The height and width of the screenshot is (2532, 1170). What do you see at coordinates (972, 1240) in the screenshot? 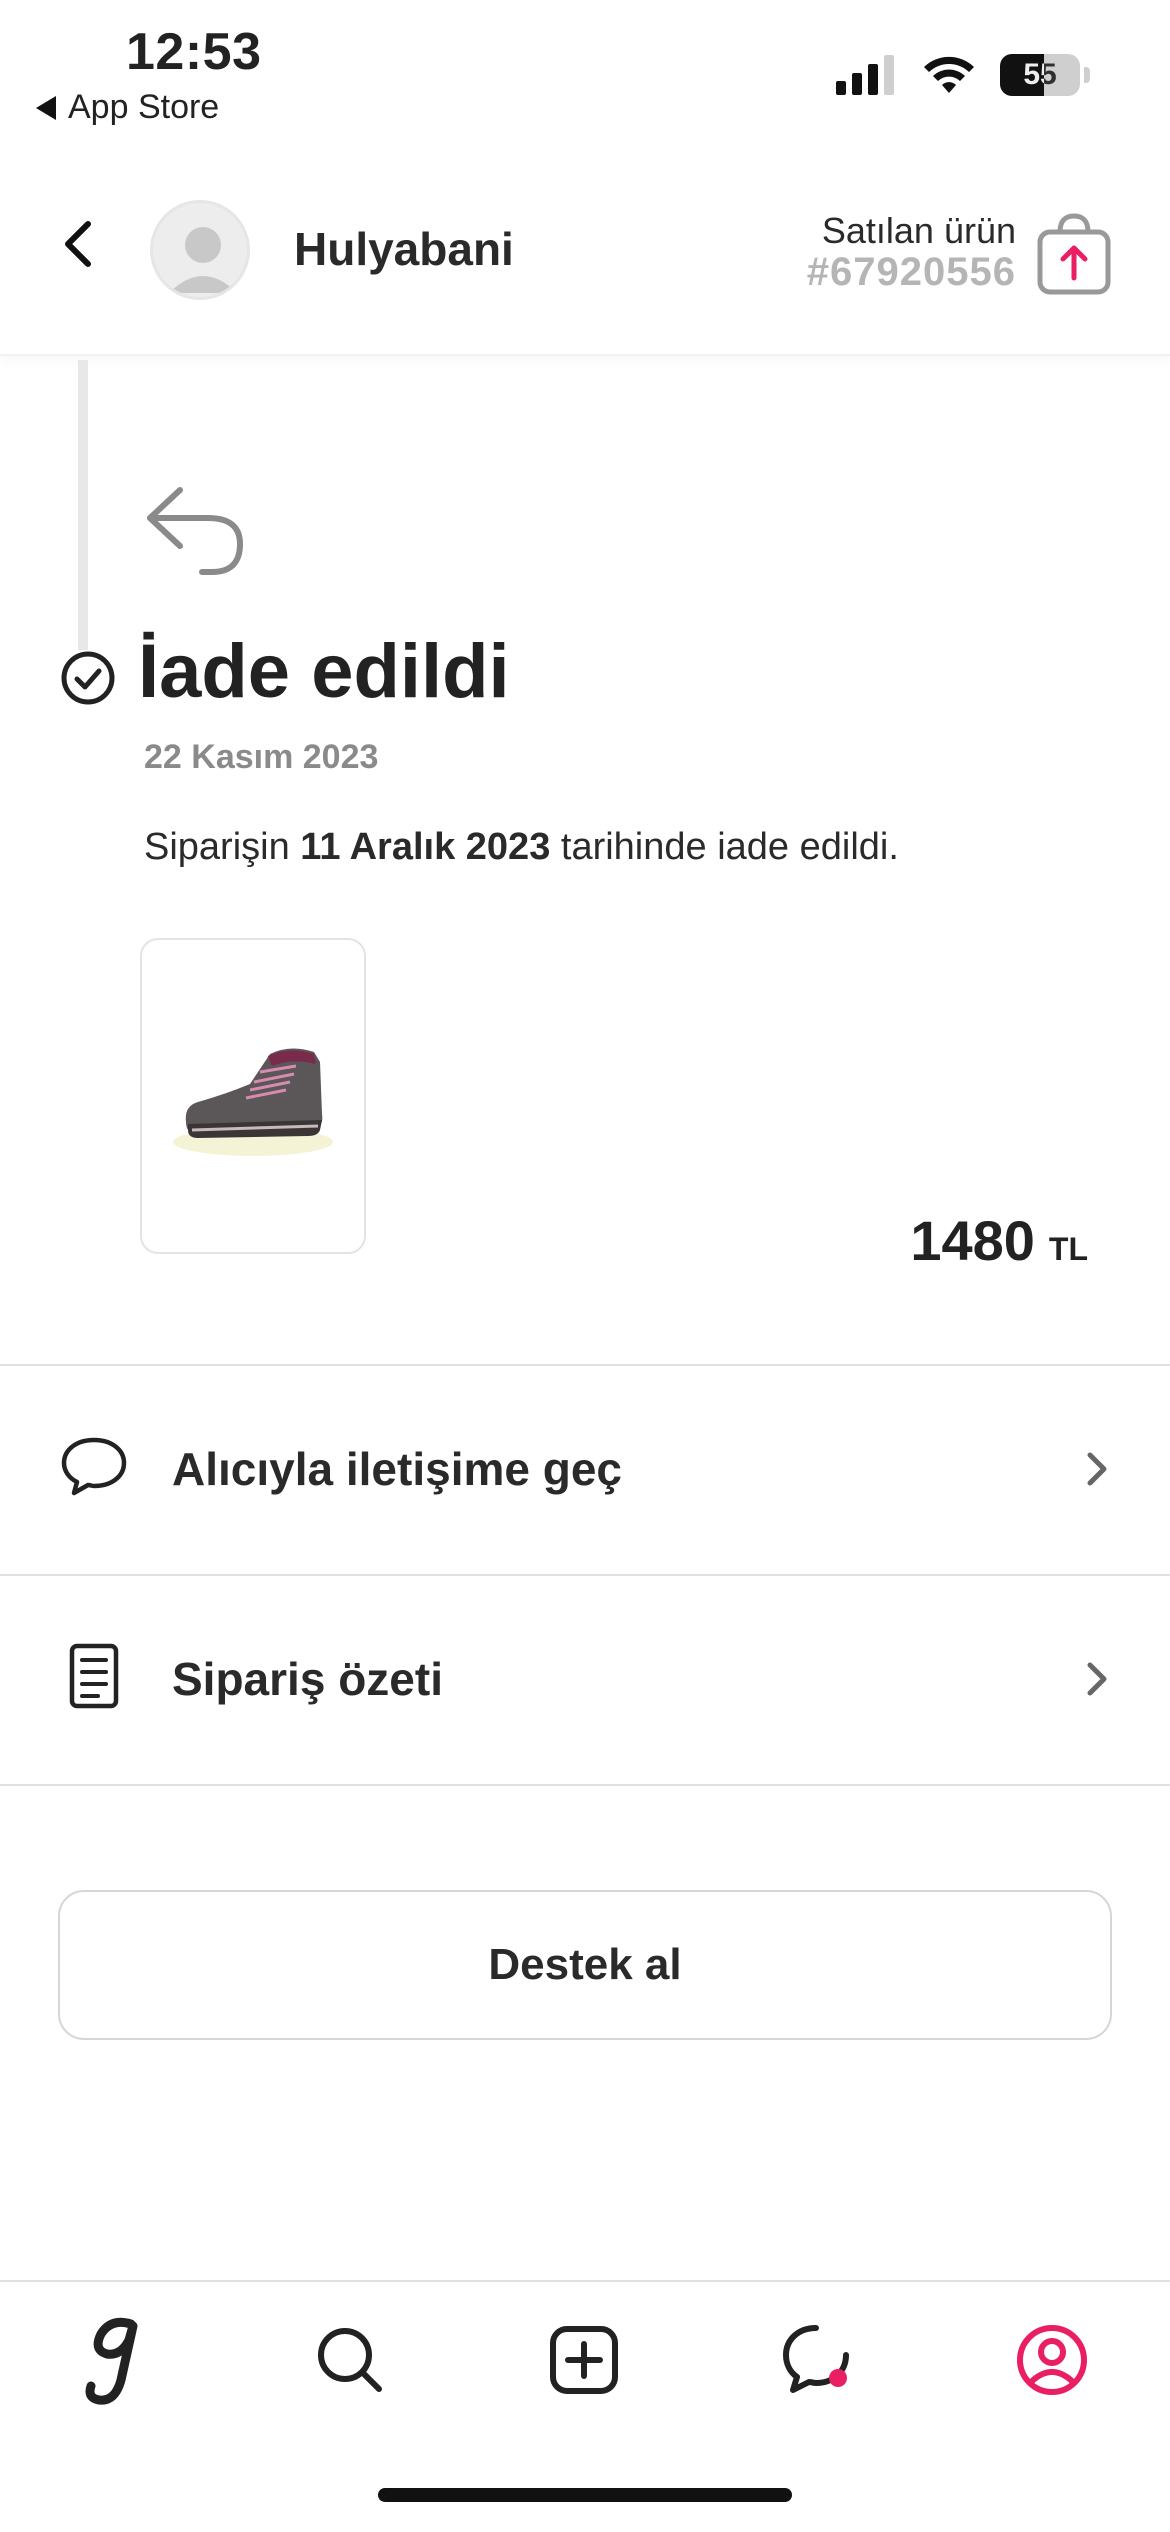
I see `price-value: 1480` at bounding box center [972, 1240].